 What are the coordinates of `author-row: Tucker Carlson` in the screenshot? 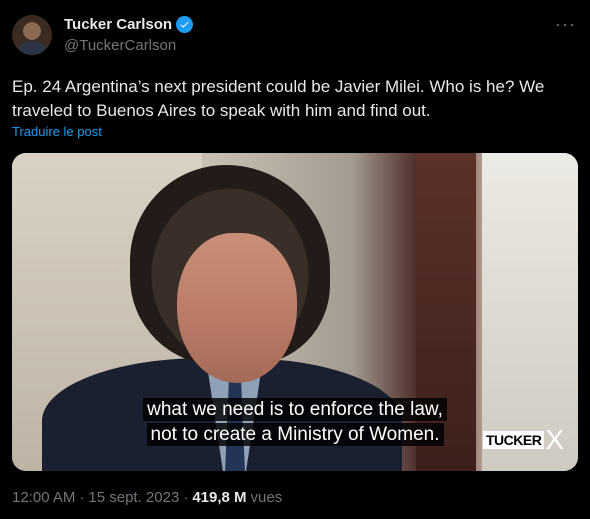 It's located at (129, 24).